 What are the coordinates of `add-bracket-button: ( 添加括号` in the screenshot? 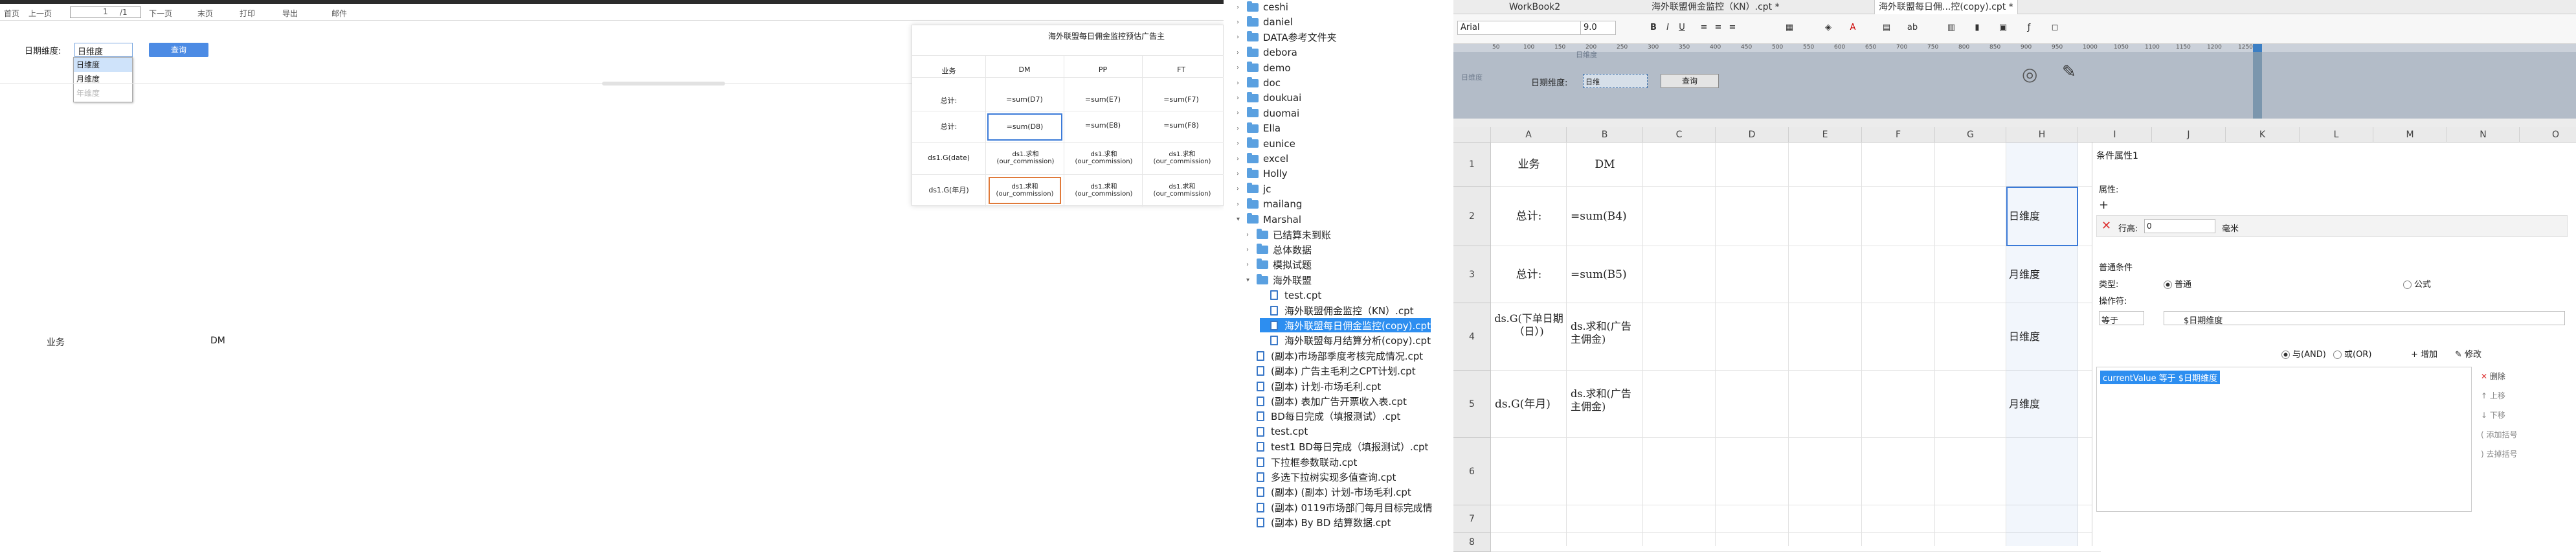 It's located at (2499, 435).